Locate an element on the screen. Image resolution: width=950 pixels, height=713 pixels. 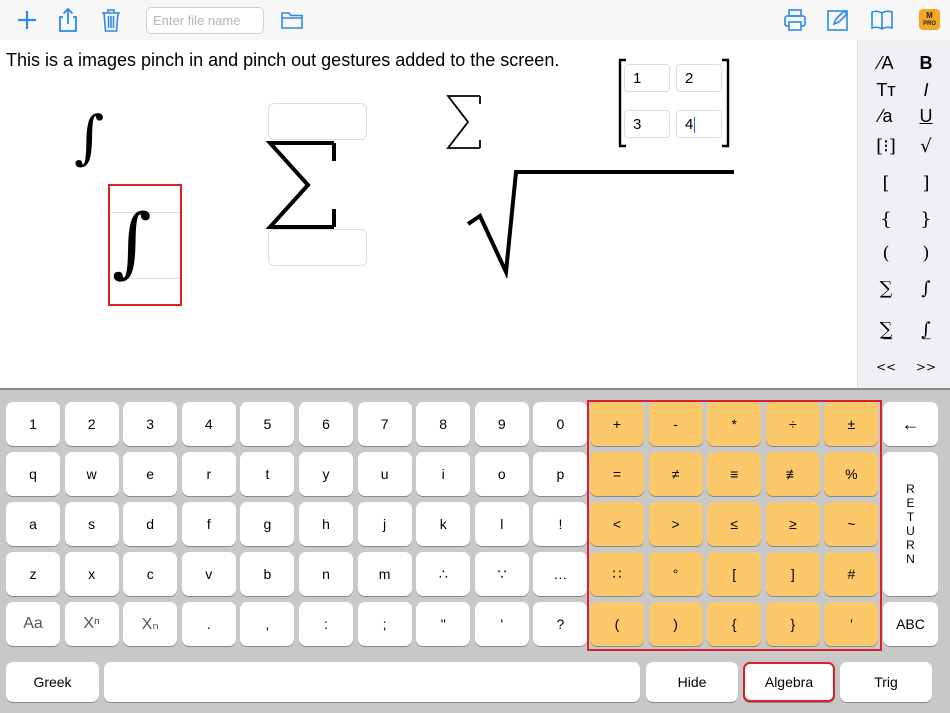
sigma-symbol-small is located at coordinates (464, 122).